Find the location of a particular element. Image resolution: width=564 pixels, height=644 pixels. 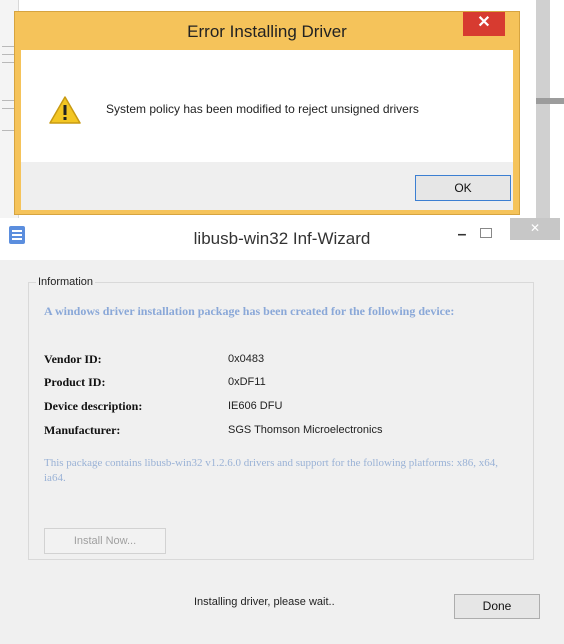

error-dialog-footer: OK is located at coordinates (267, 186).